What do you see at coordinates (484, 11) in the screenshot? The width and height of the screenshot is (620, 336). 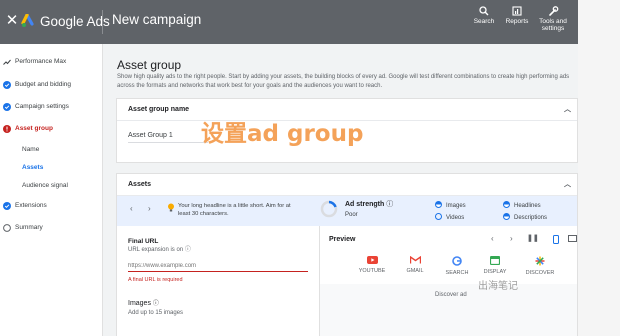 I see `search-icon` at bounding box center [484, 11].